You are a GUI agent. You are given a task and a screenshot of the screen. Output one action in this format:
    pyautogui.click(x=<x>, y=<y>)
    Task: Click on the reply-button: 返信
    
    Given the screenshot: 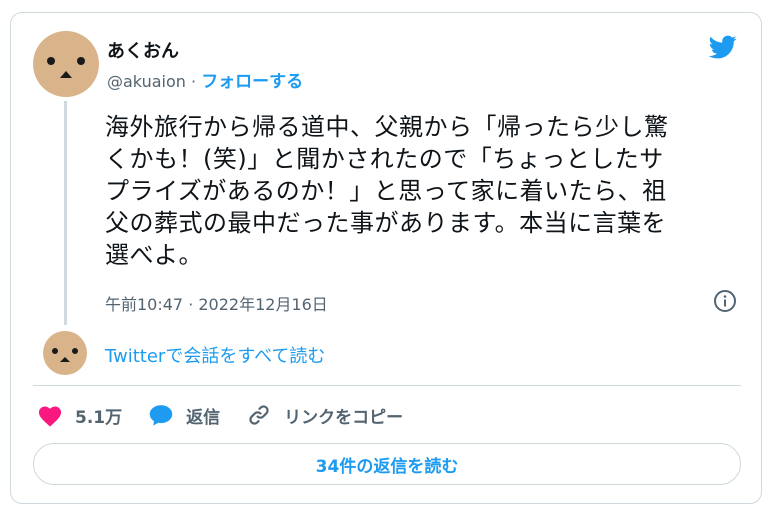 What is the action you would take?
    pyautogui.click(x=184, y=415)
    